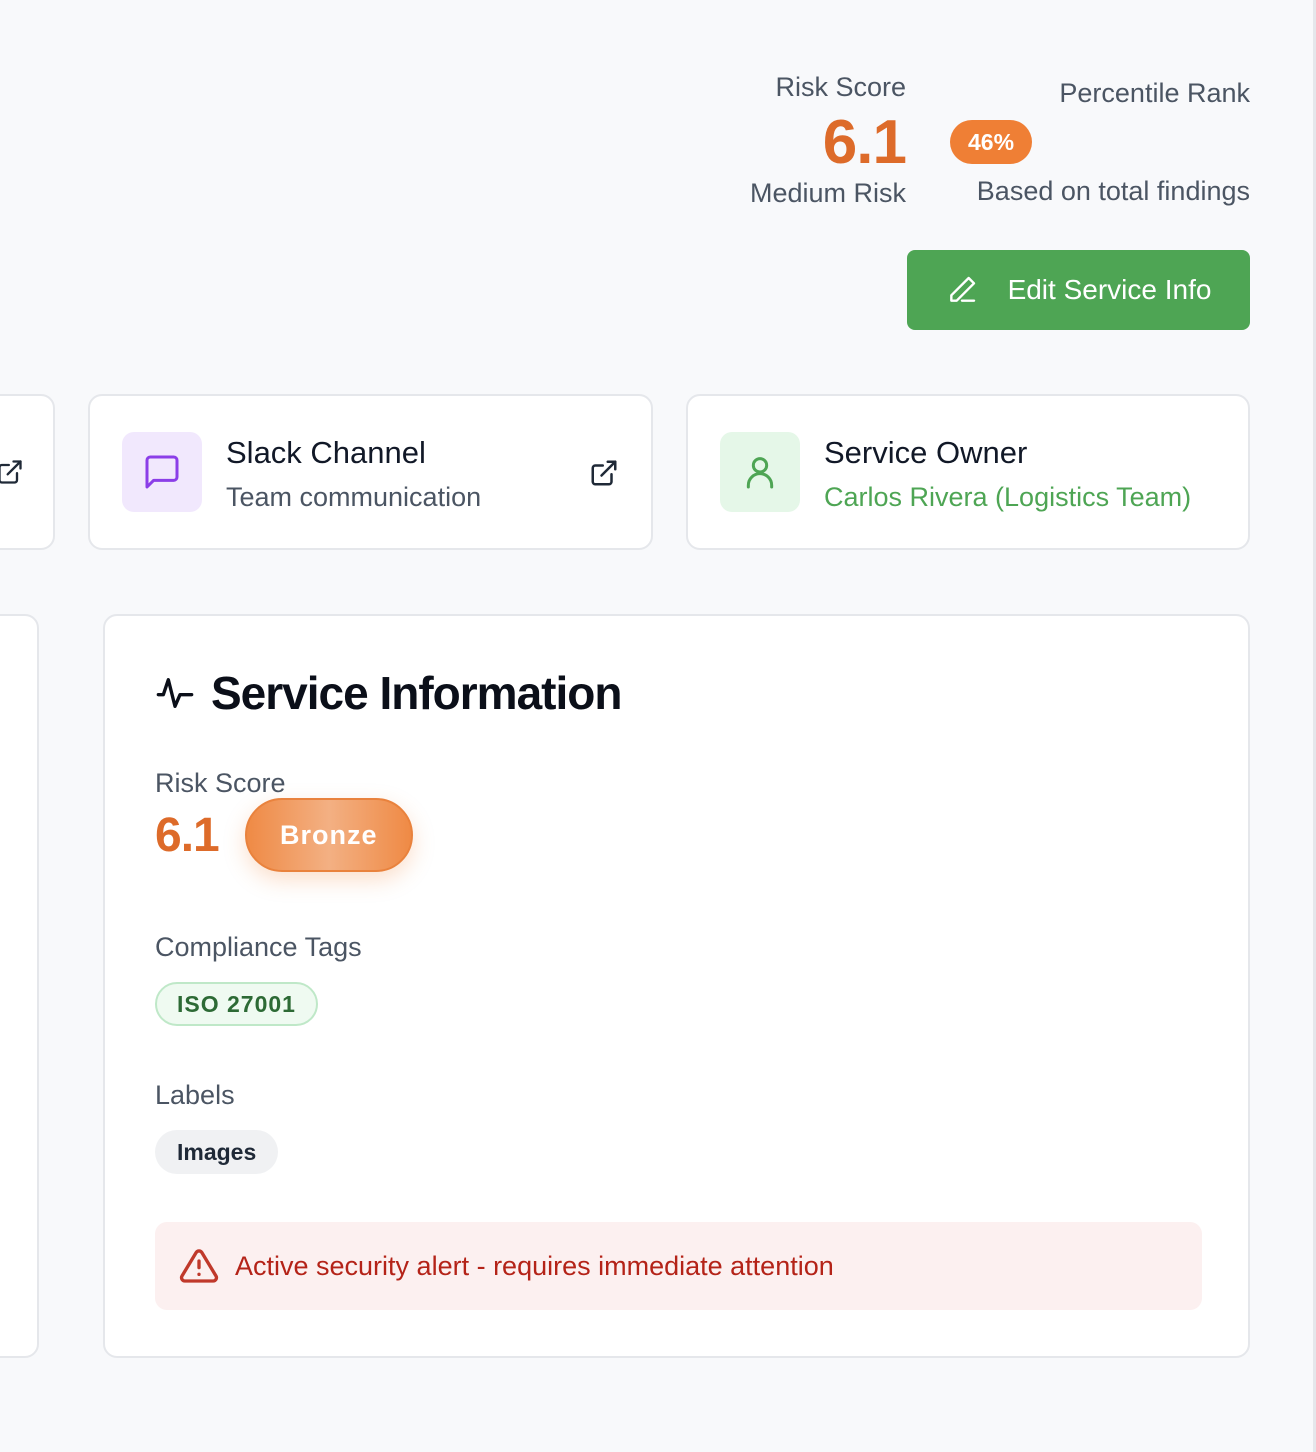 This screenshot has width=1316, height=1452. I want to click on edit-service-info-button: Edit Service Info, so click(1078, 290).